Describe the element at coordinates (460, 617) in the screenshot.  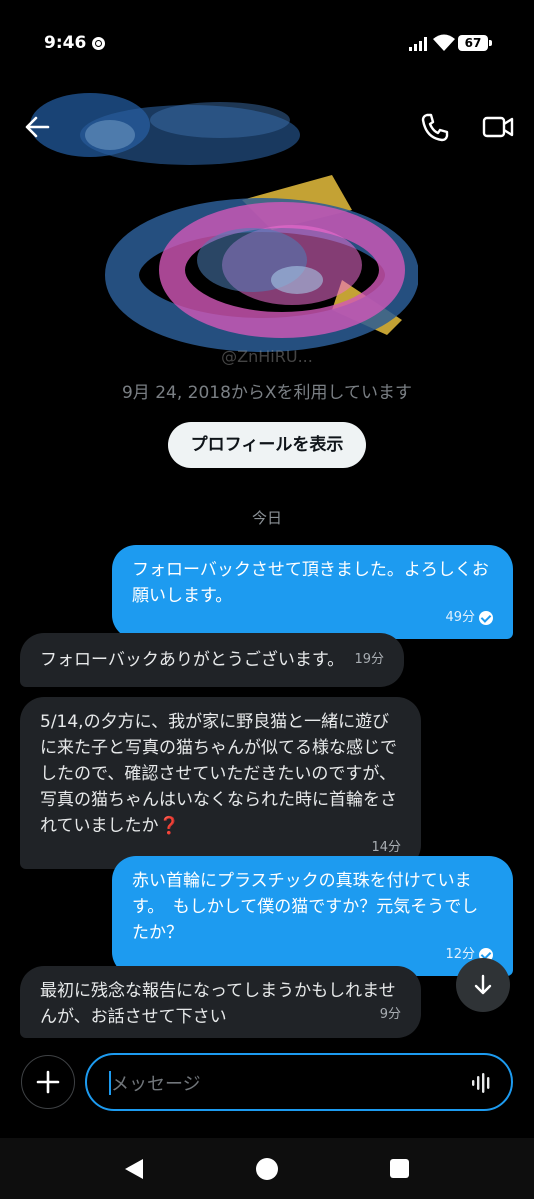
I see `message-time: 49分` at that location.